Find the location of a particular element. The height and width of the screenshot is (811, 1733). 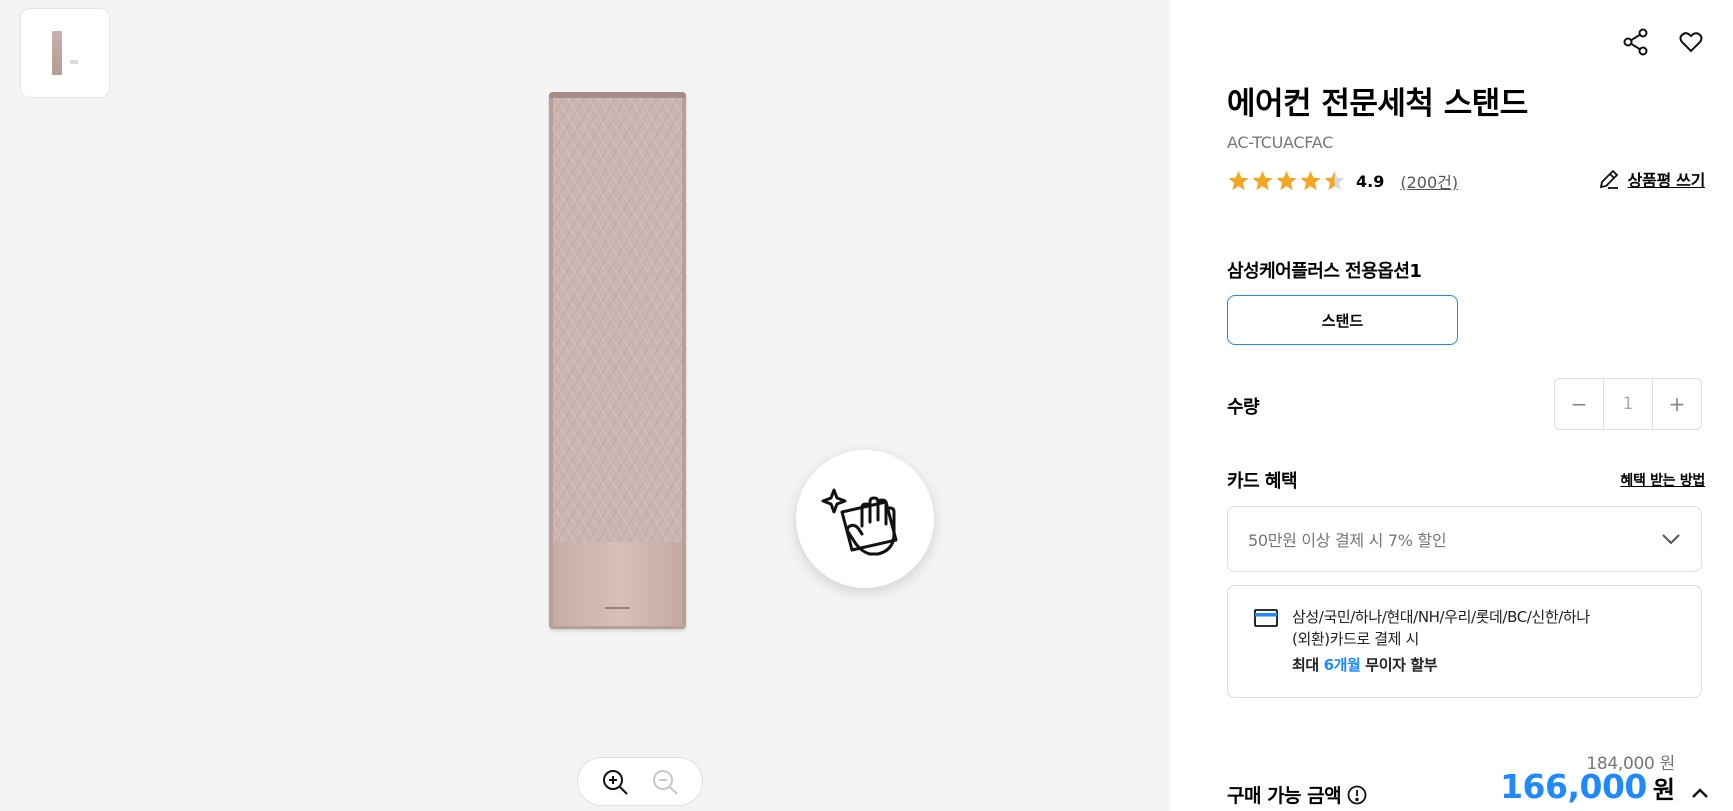

quantity-increase-button: + is located at coordinates (1677, 404).